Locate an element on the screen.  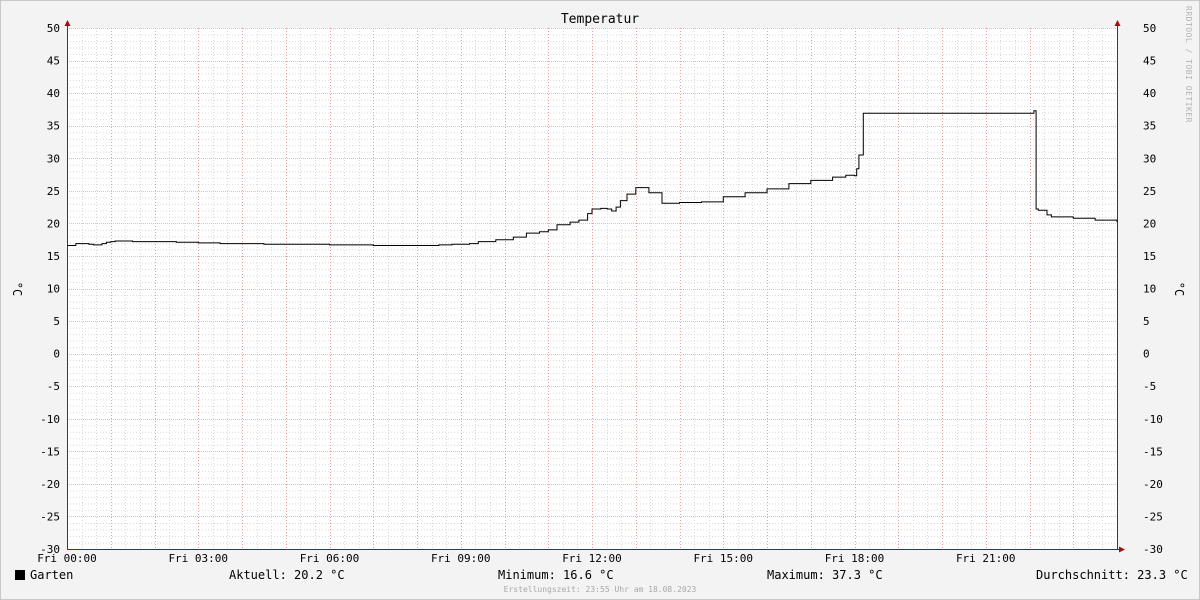
y-tick-label-left: -5 is located at coordinates (53, 386).